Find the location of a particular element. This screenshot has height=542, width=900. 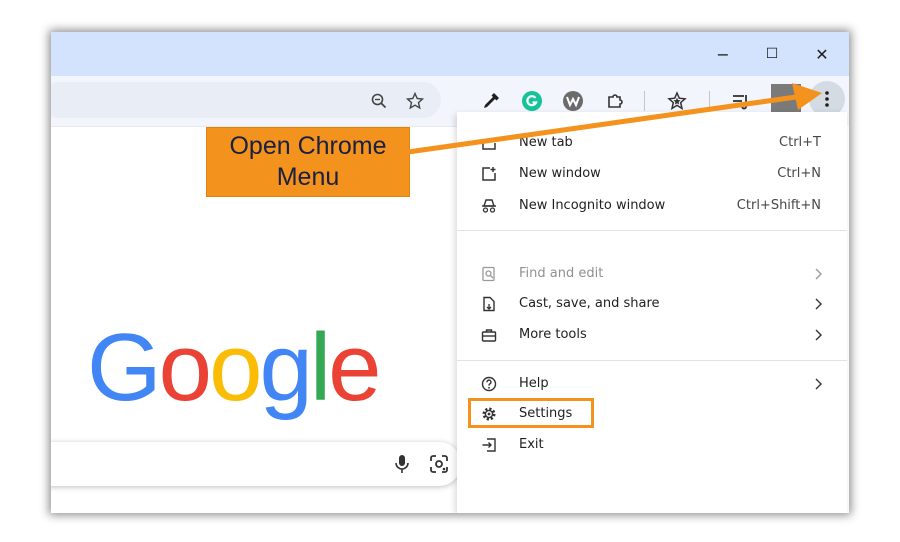

annotation-arrow-line is located at coordinates (602, 124).